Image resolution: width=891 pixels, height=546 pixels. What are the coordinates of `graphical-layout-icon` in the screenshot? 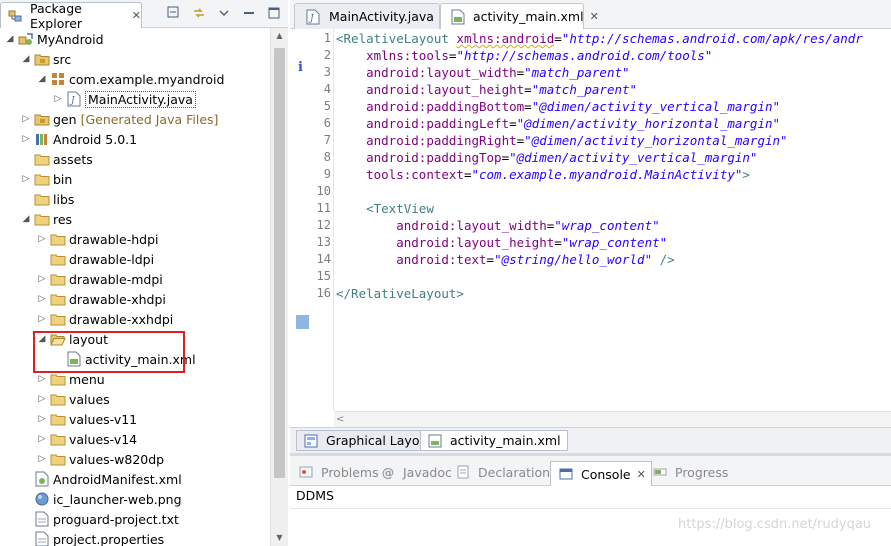 It's located at (311, 441).